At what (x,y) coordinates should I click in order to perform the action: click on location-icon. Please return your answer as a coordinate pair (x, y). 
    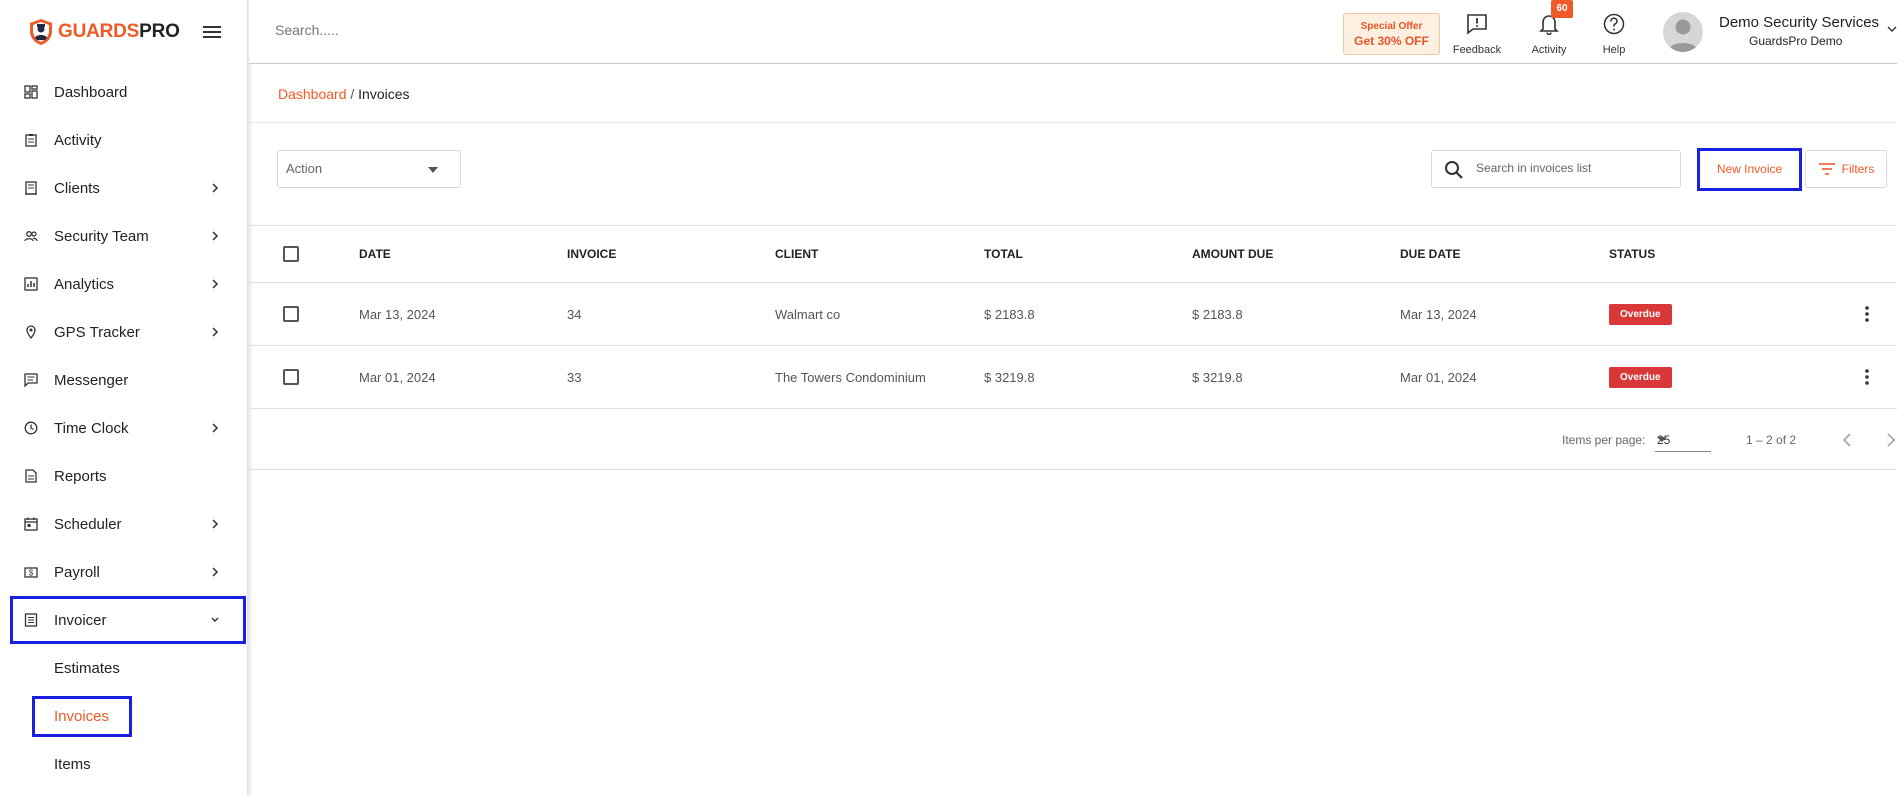
    Looking at the image, I should click on (31, 332).